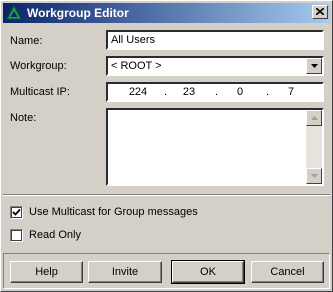 The width and height of the screenshot is (333, 292). Describe the element at coordinates (314, 66) in the screenshot. I see `dropdown-button` at that location.